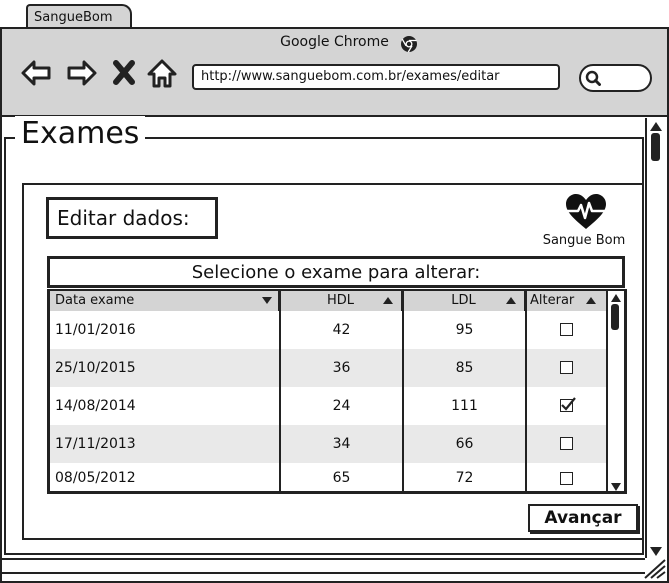 Image resolution: width=669 pixels, height=583 pixels. Describe the element at coordinates (328, 406) in the screenshot. I see `table-row: 14/08/2014 24 111` at that location.